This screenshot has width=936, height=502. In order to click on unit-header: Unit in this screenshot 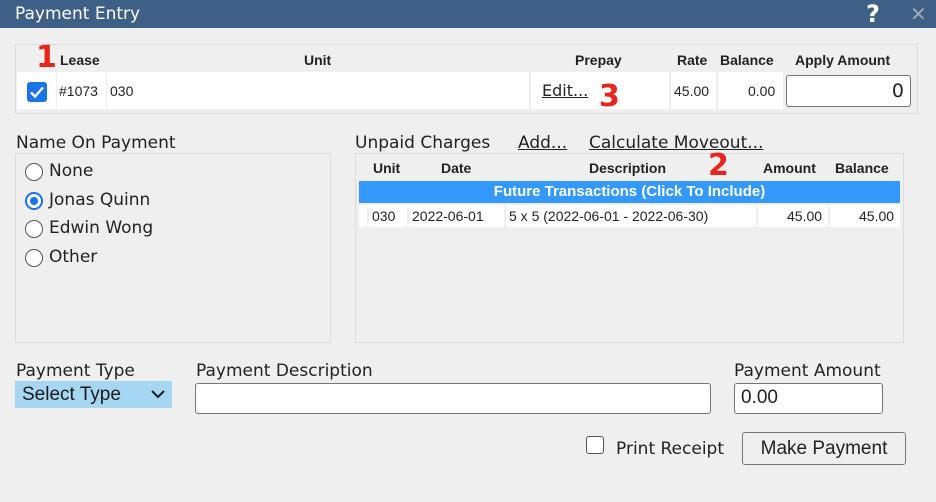, I will do `click(318, 60)`.